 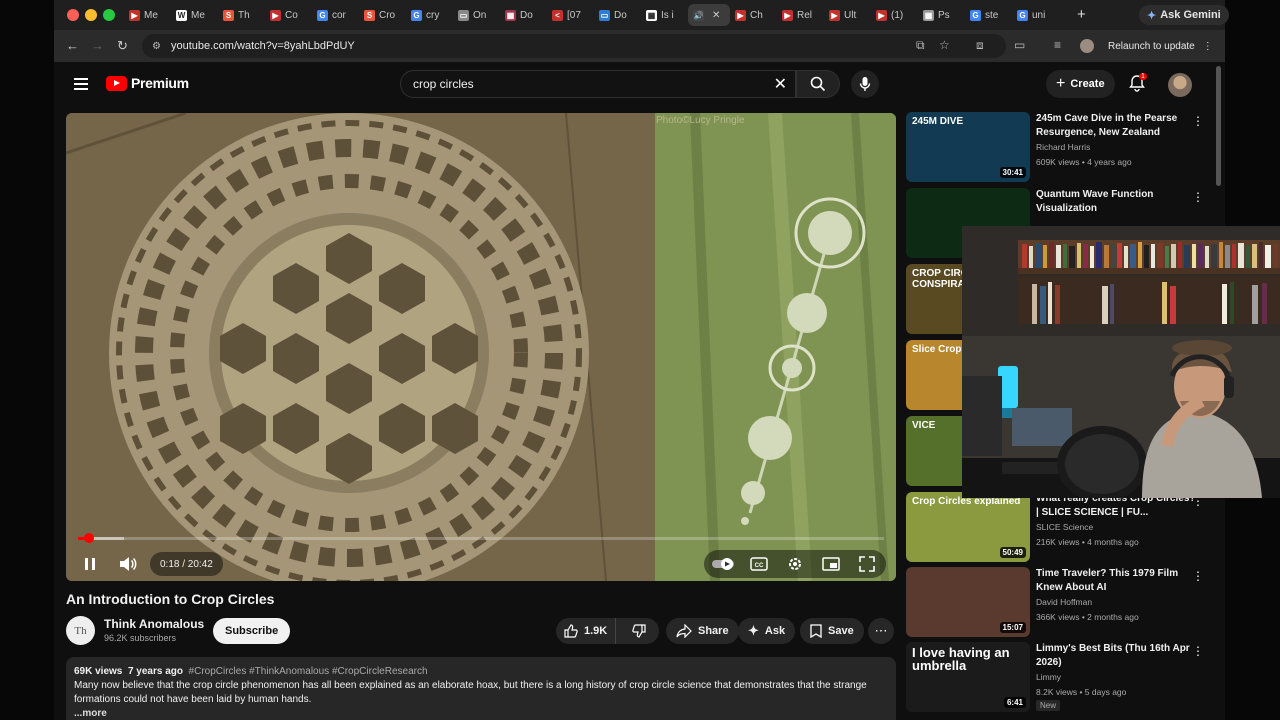 What do you see at coordinates (1048, 677) in the screenshot?
I see `recommended-channel-name: Limmy` at bounding box center [1048, 677].